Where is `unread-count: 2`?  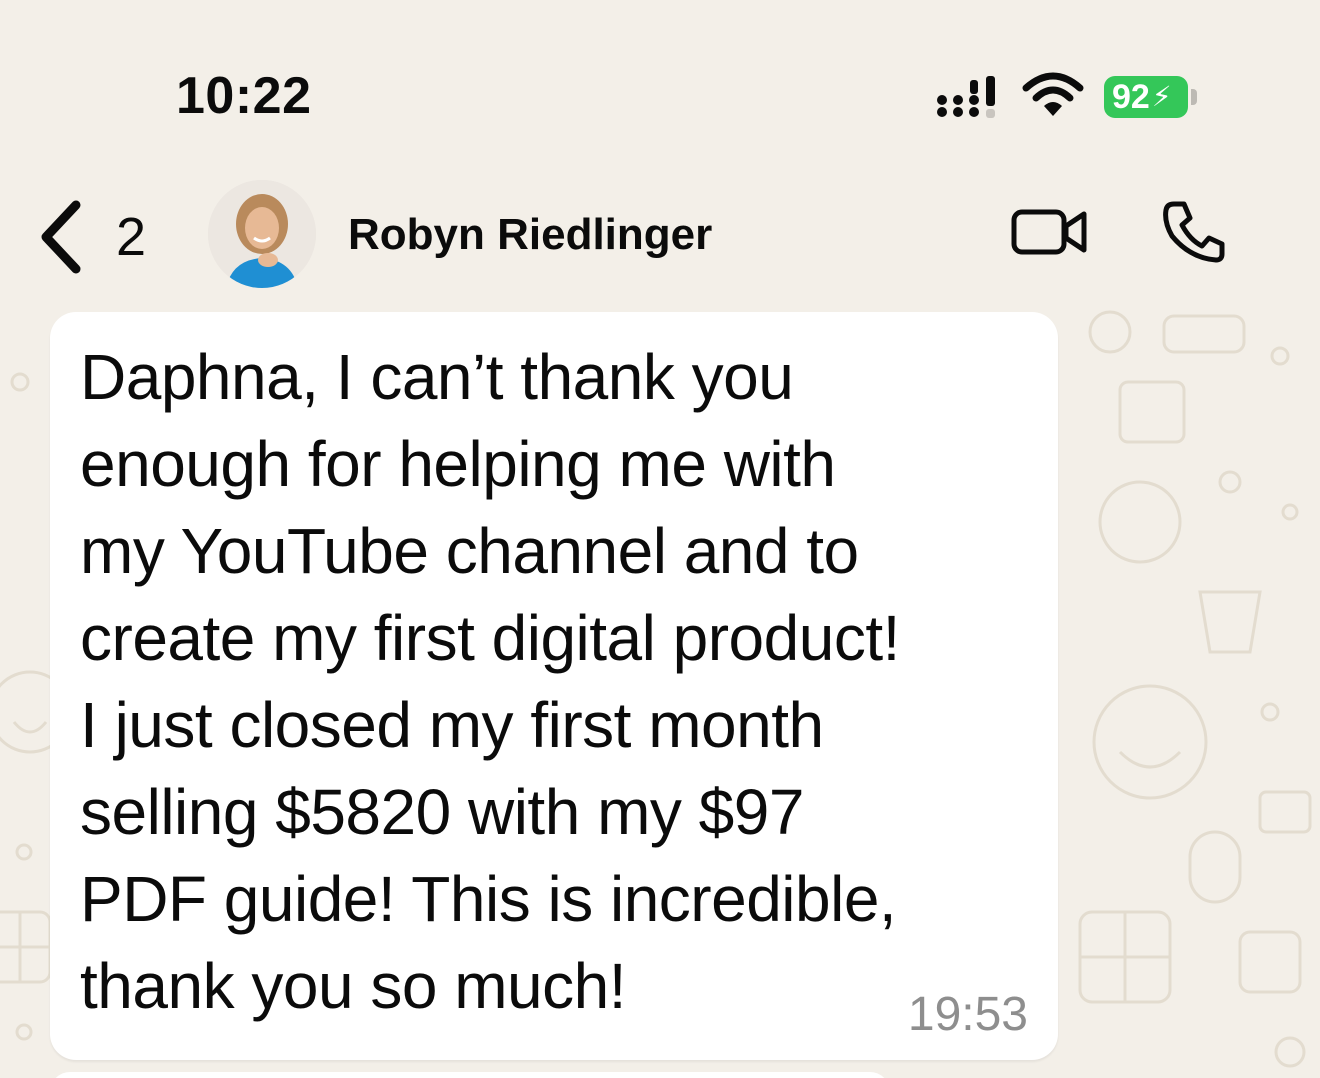
unread-count: 2 is located at coordinates (131, 237).